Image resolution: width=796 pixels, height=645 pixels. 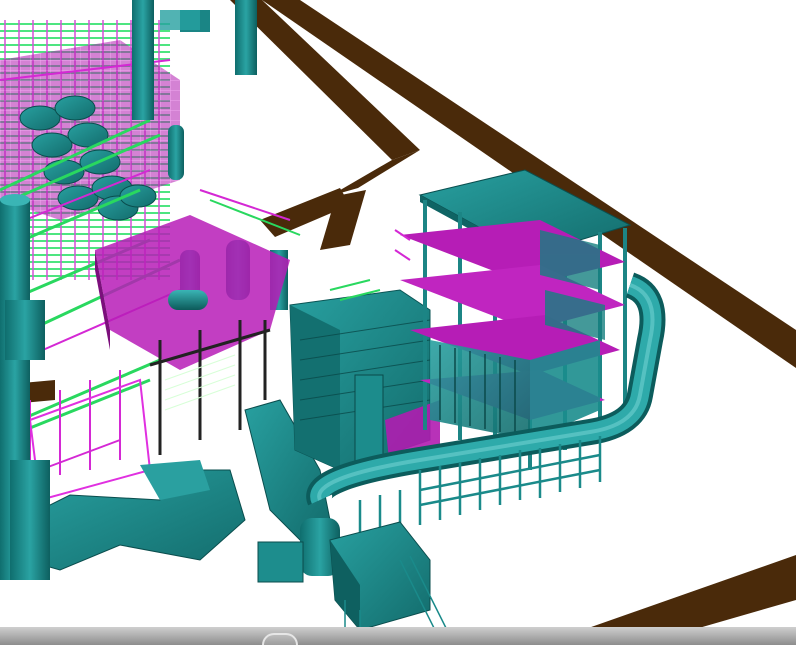 I want to click on window-bottom-bar, so click(x=398, y=636).